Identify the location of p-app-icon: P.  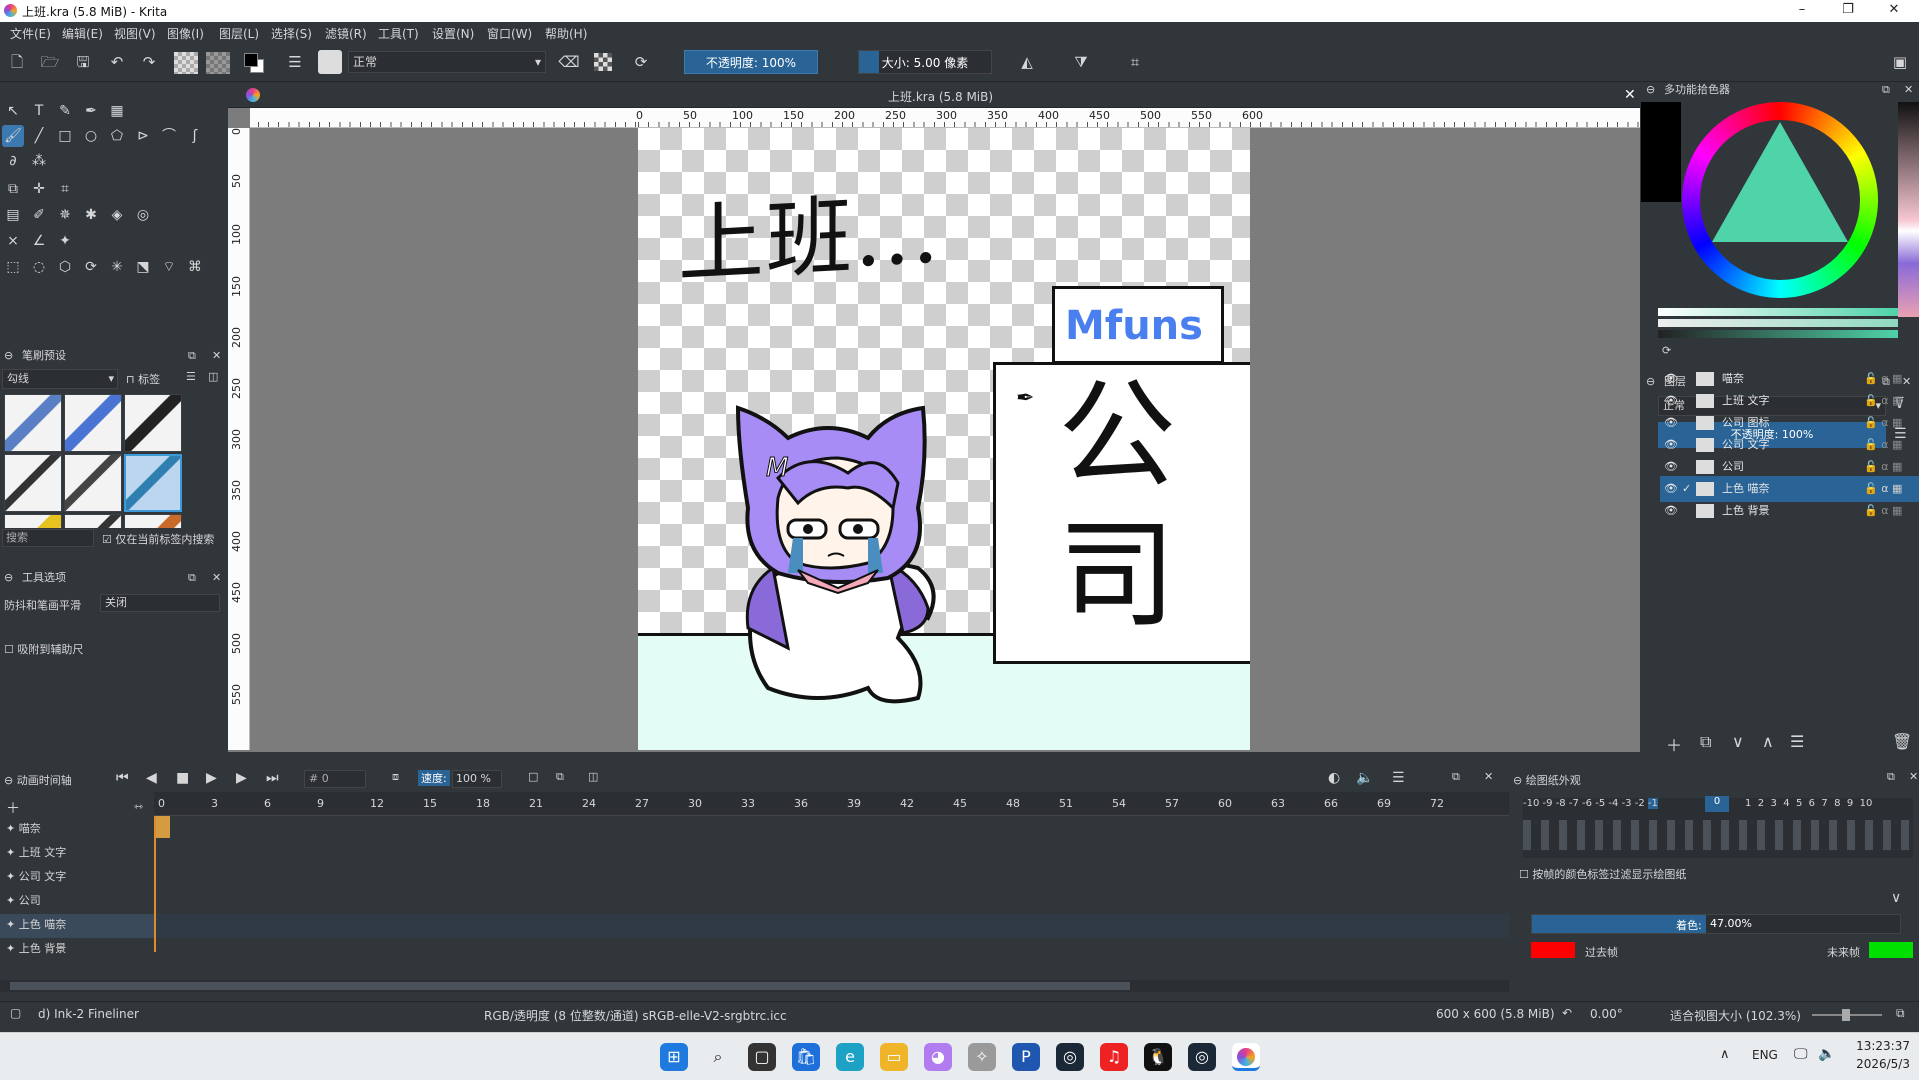
(1026, 1057).